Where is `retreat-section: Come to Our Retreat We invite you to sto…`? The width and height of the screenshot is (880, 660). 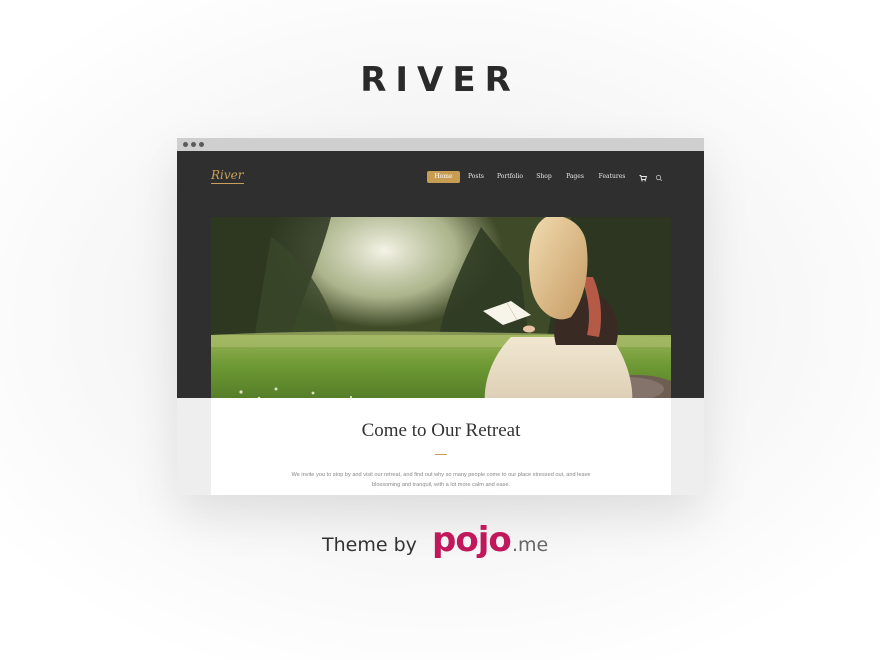 retreat-section: Come to Our Retreat We invite you to sto… is located at coordinates (441, 446).